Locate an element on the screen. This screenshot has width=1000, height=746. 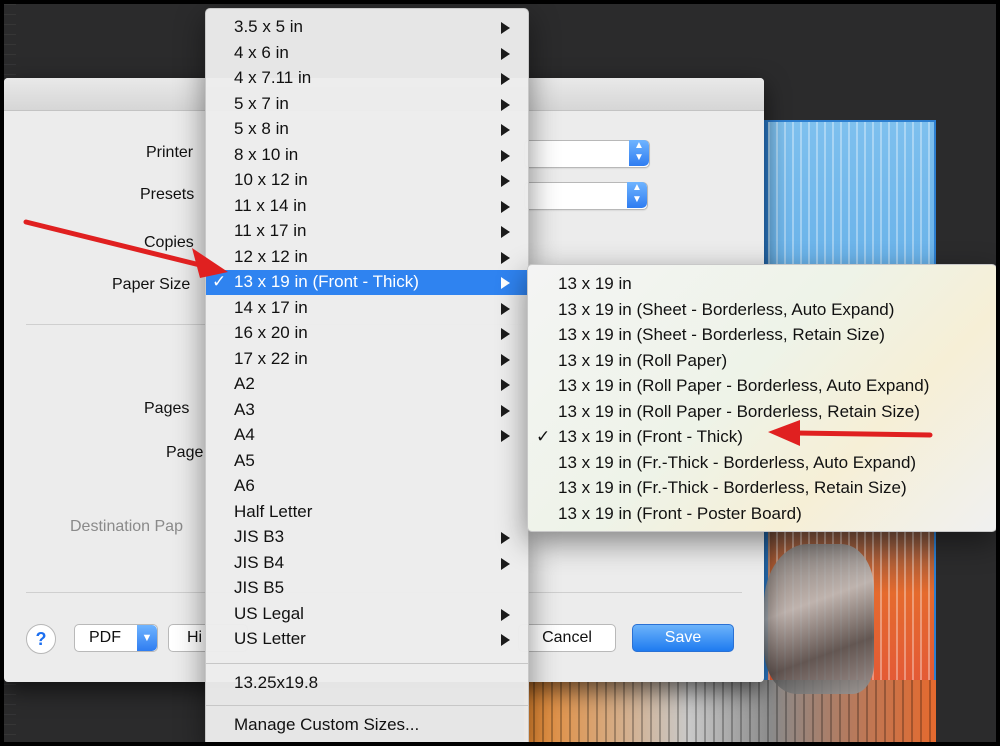
menu-item: 14 x 17 in is located at coordinates (367, 308).